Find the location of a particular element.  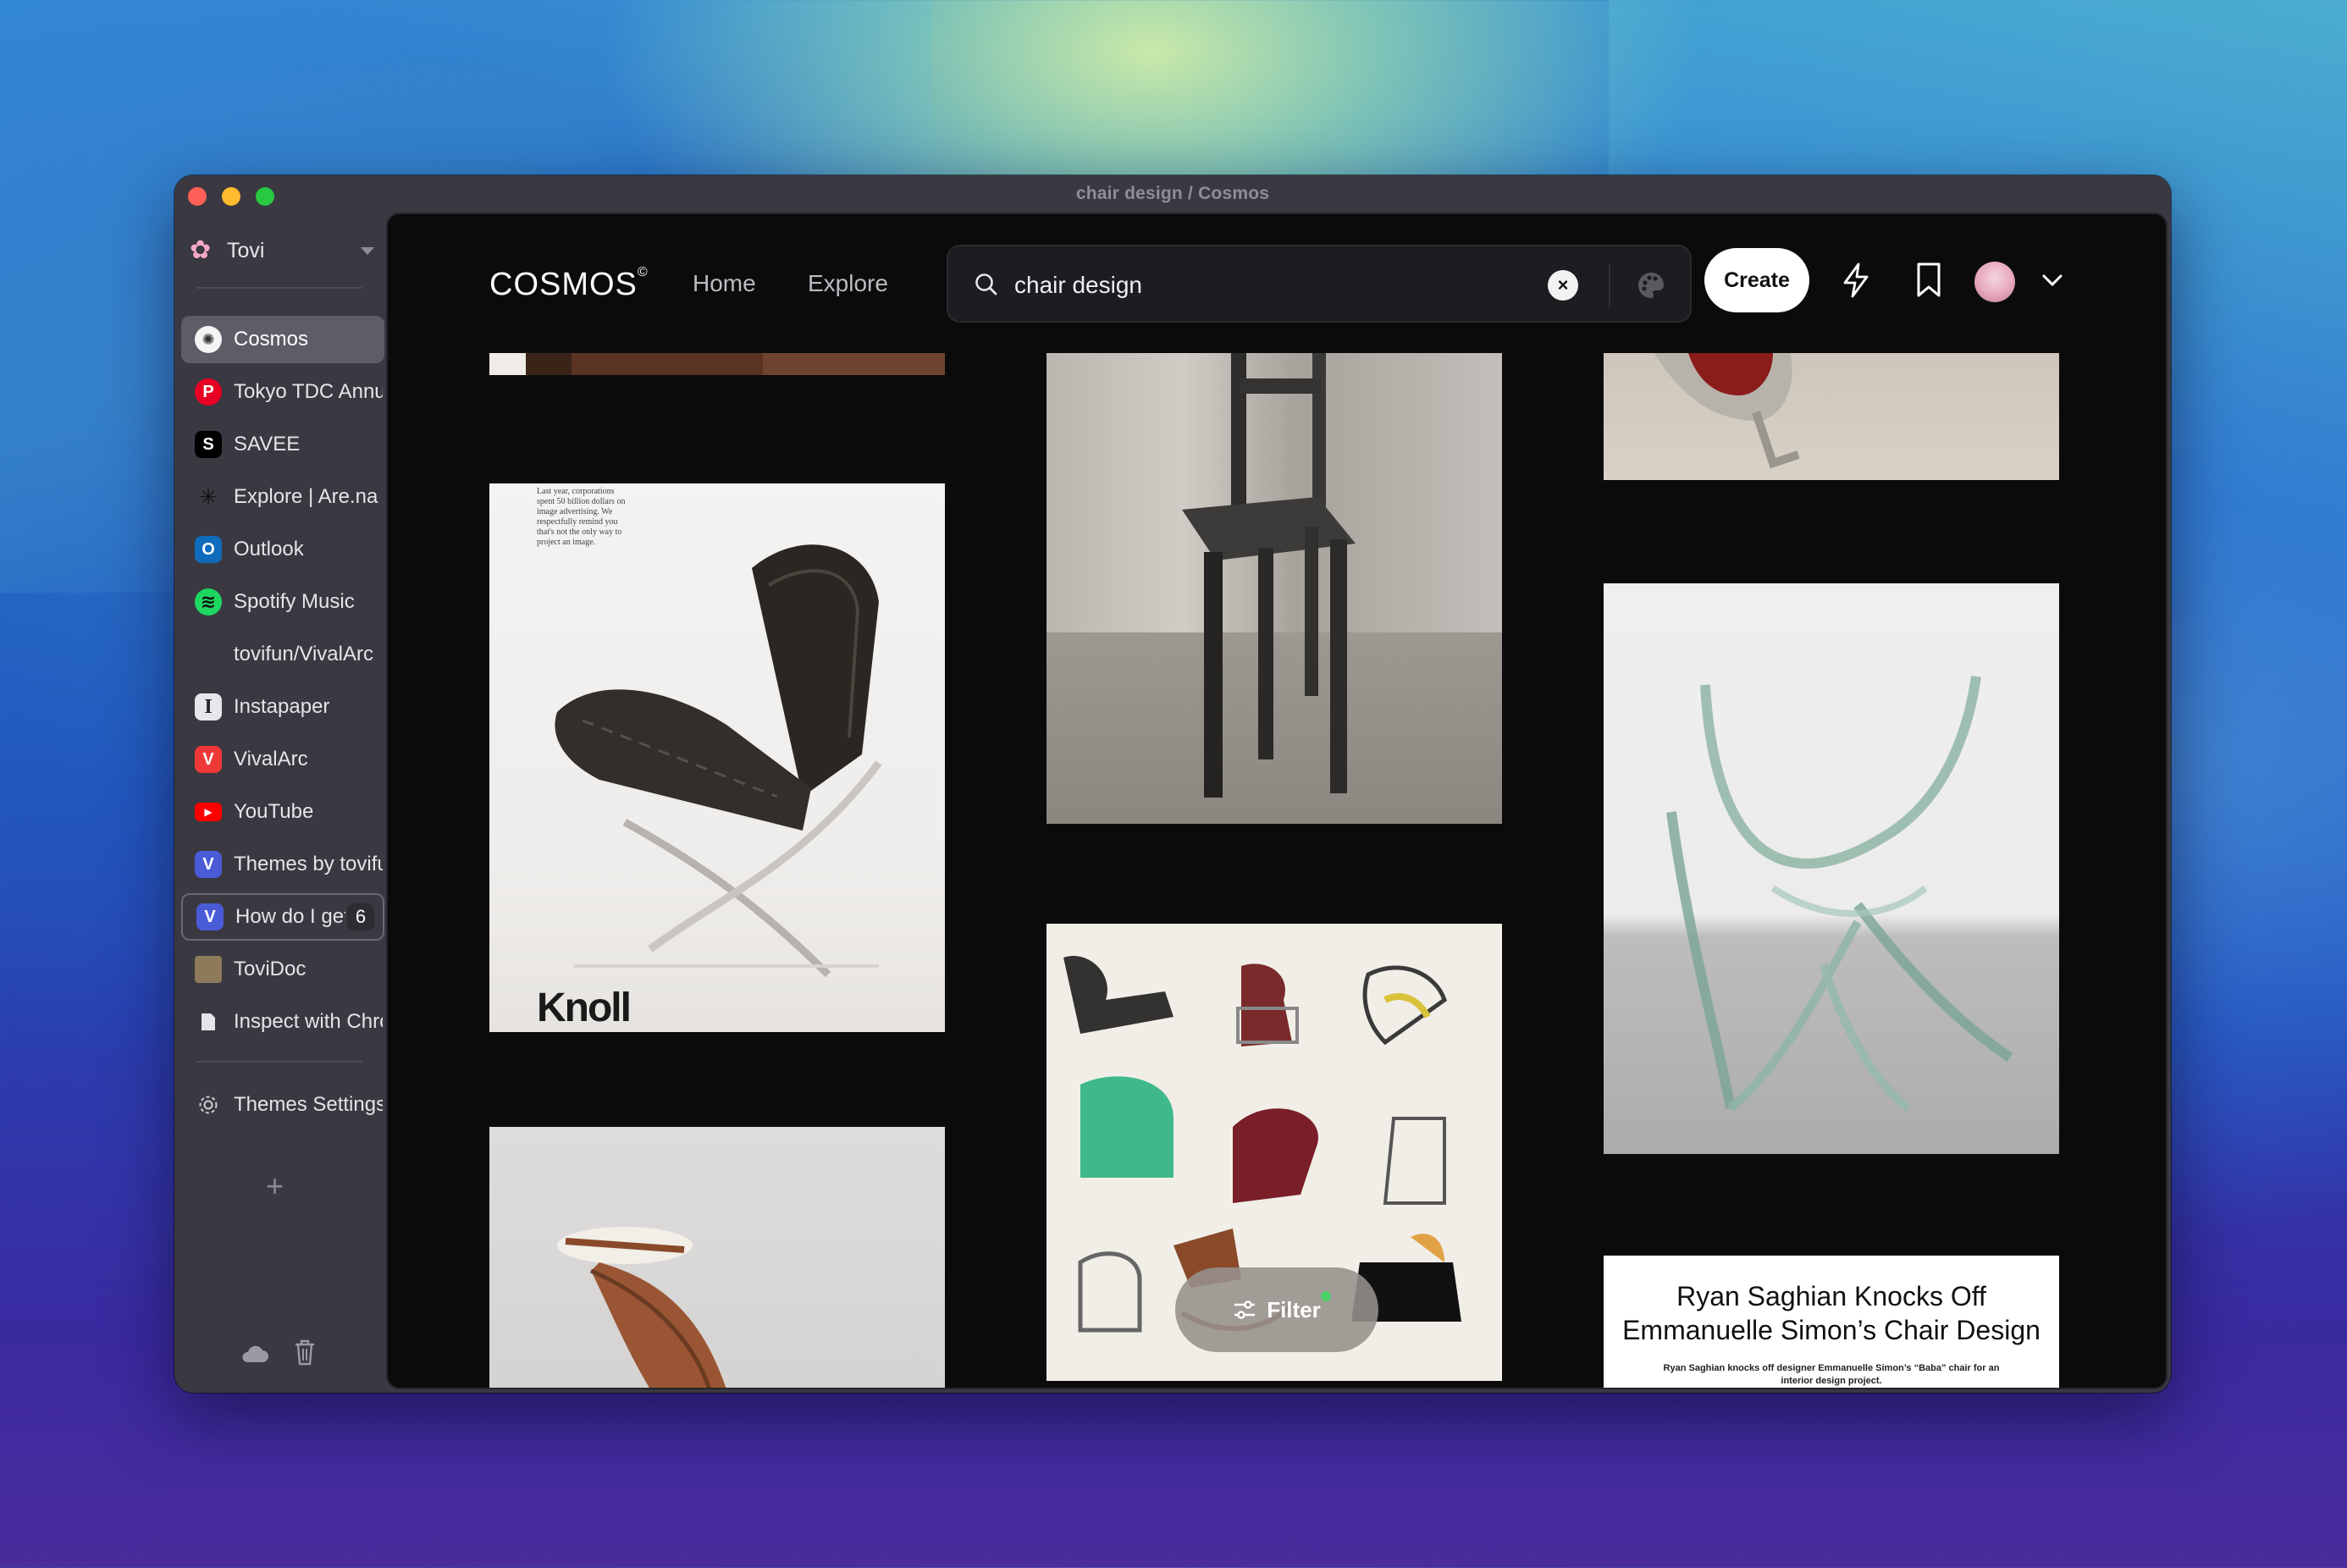

knoll-logo: Knoll is located at coordinates (585, 1008).